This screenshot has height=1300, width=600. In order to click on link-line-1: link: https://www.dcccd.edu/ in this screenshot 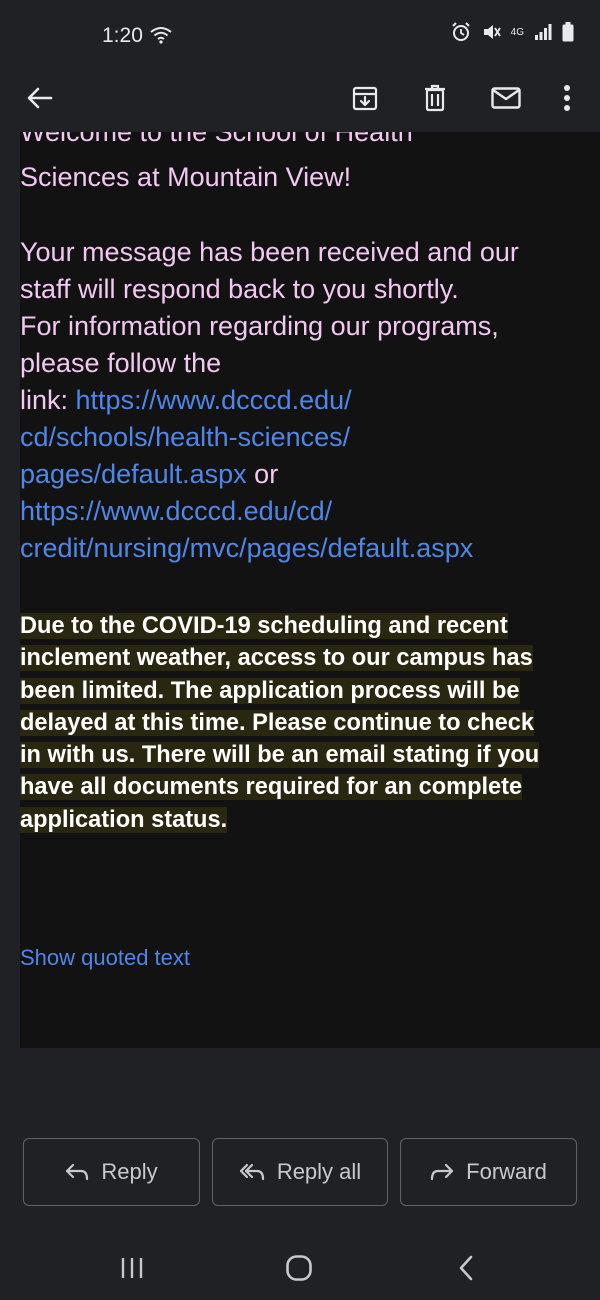, I will do `click(186, 400)`.